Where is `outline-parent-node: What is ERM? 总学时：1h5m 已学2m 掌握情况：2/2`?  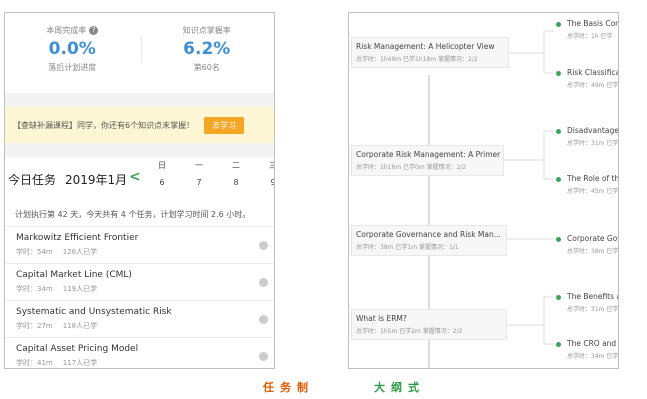
outline-parent-node: What is ERM? 总学时：1h5m 已学2m 掌握情况：2/2 is located at coordinates (429, 324).